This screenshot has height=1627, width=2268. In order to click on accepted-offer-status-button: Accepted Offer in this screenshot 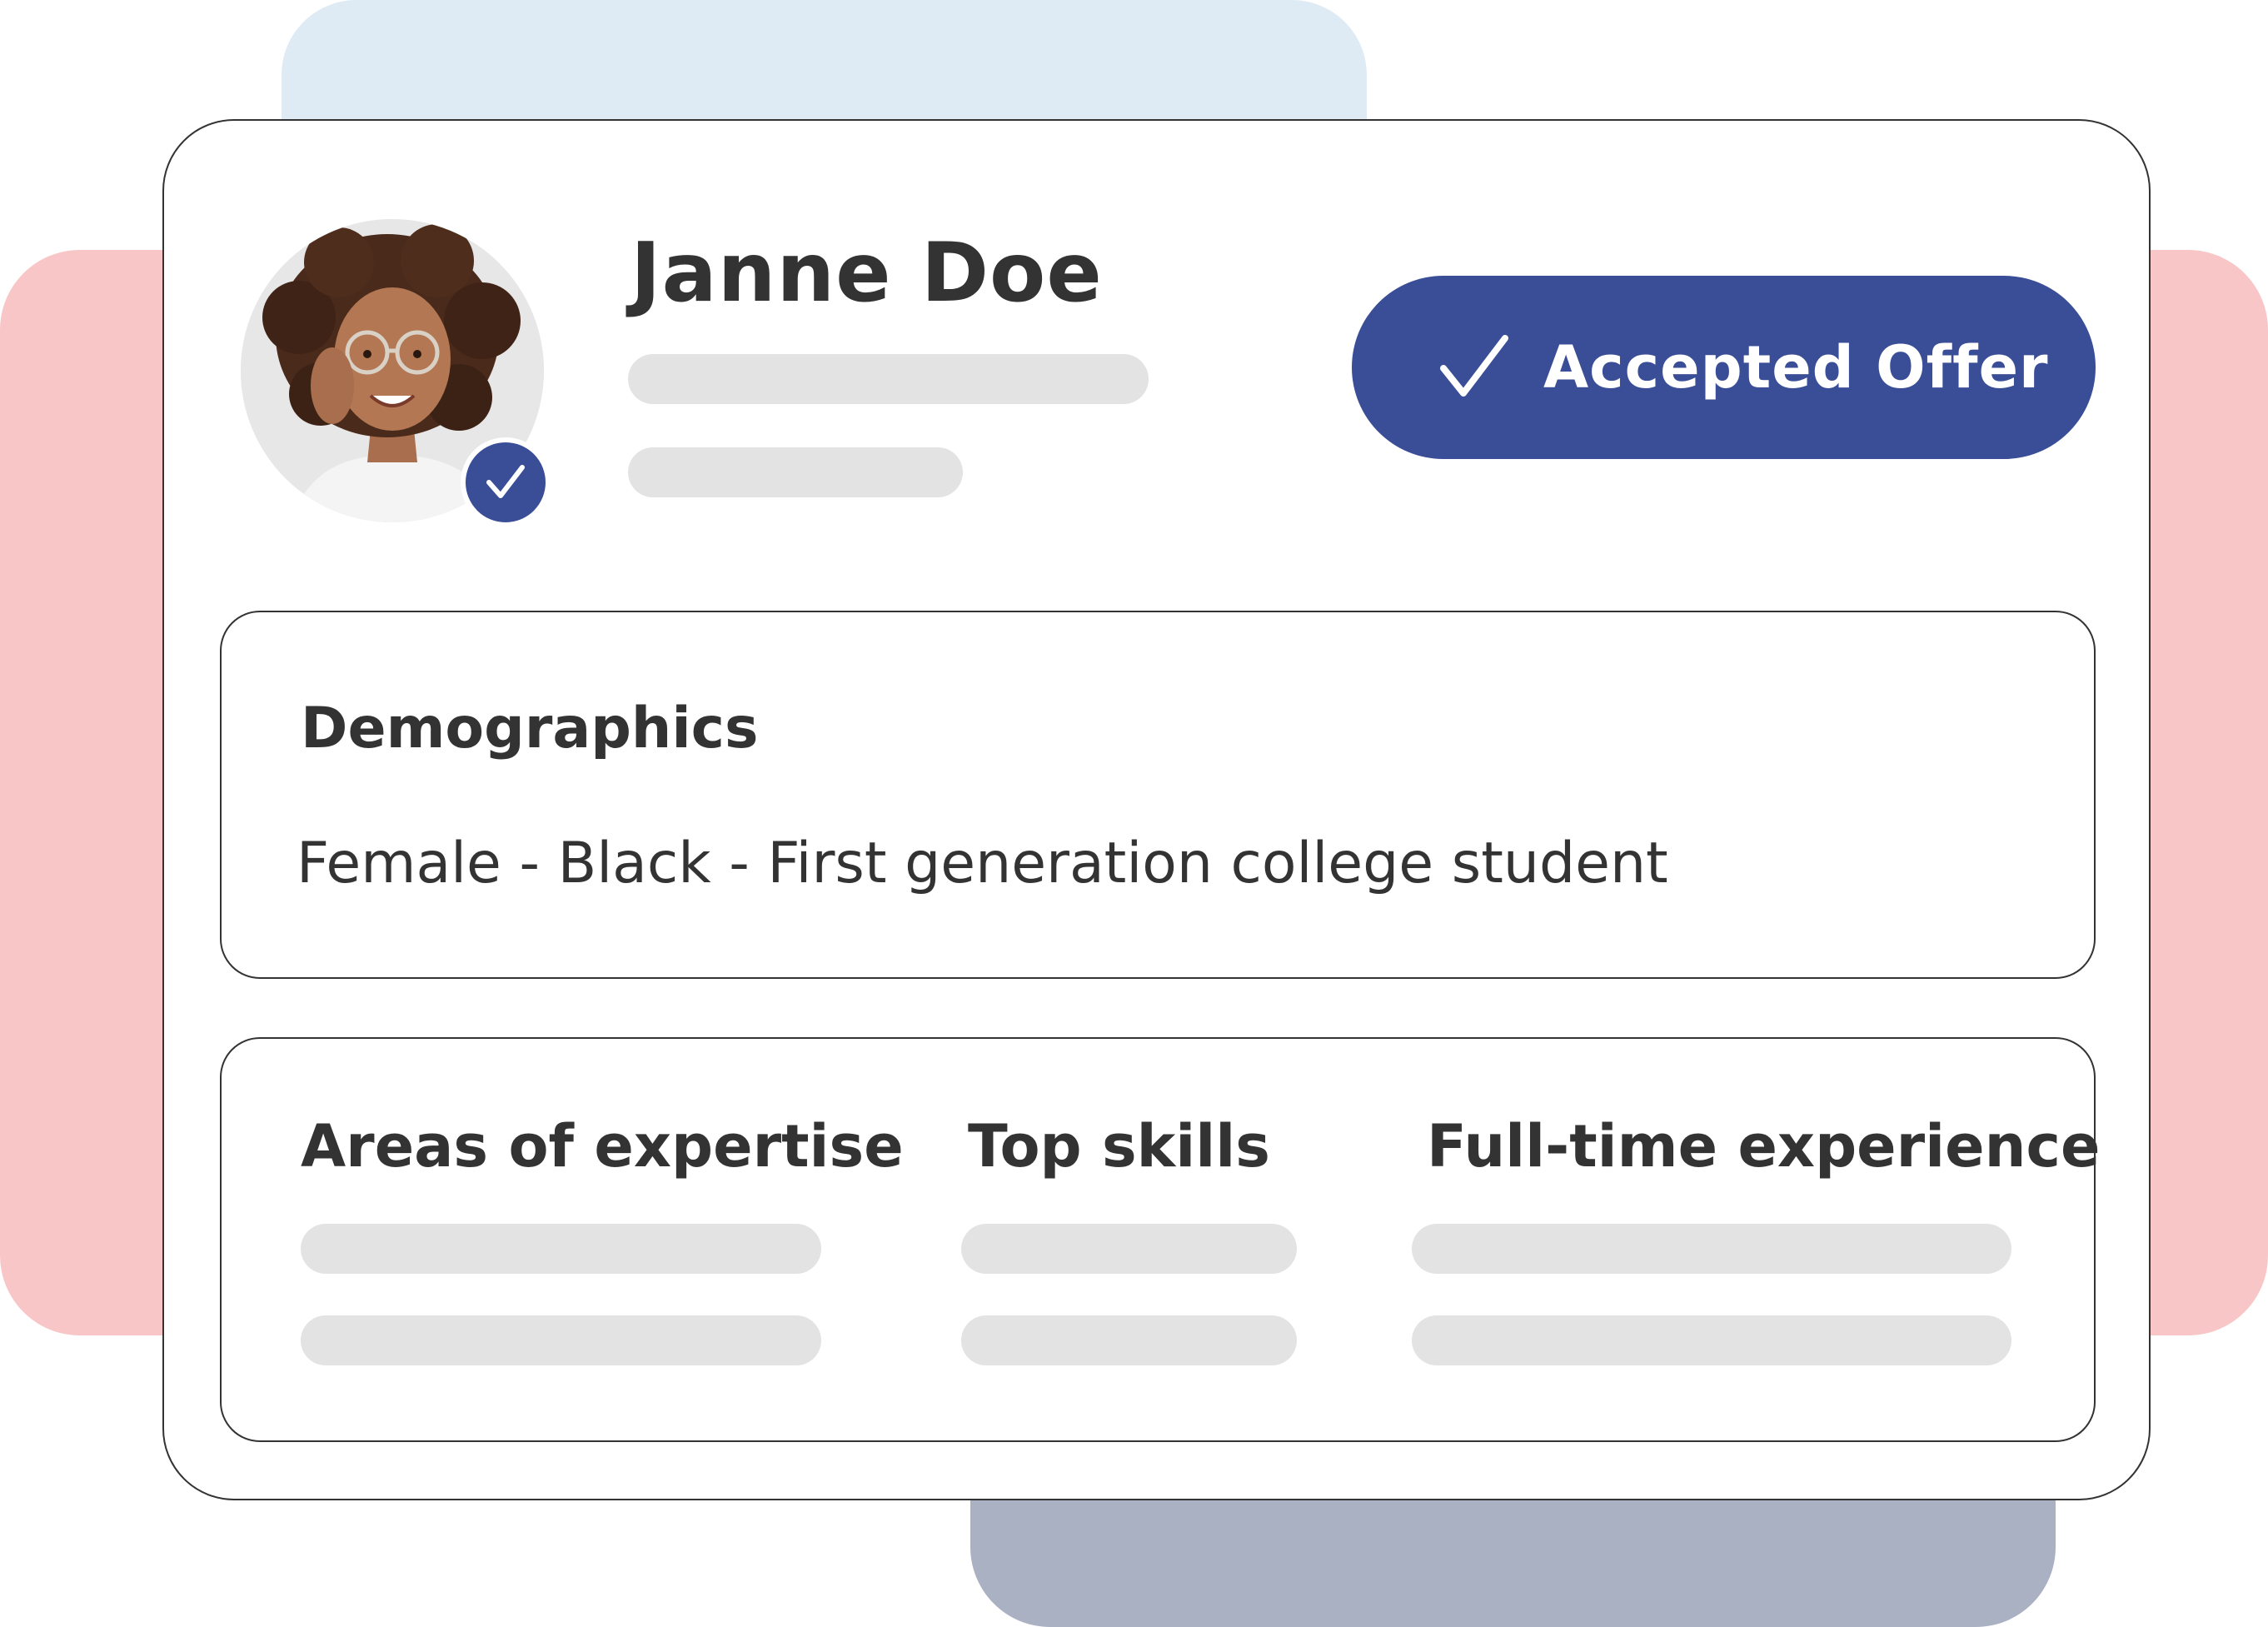, I will do `click(1724, 367)`.